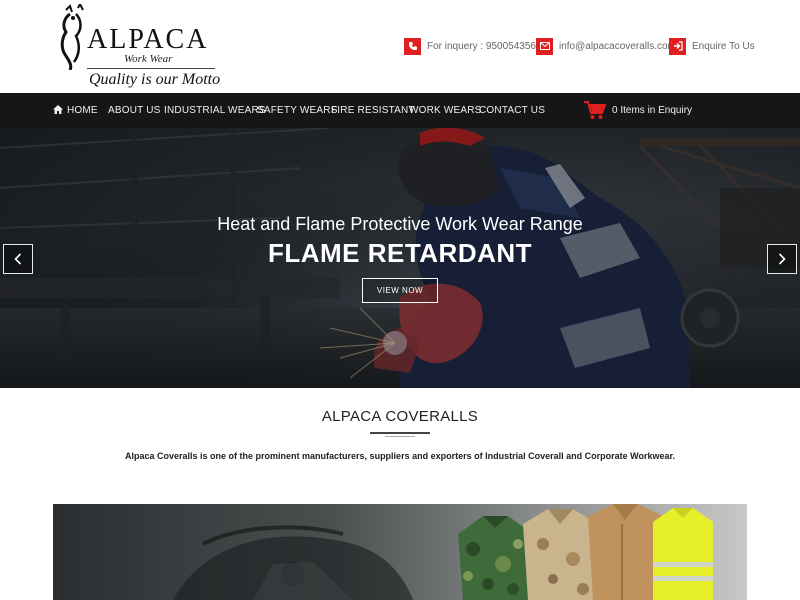 Image resolution: width=800 pixels, height=600 pixels. Describe the element at coordinates (400, 433) in the screenshot. I see `title-underline` at that location.